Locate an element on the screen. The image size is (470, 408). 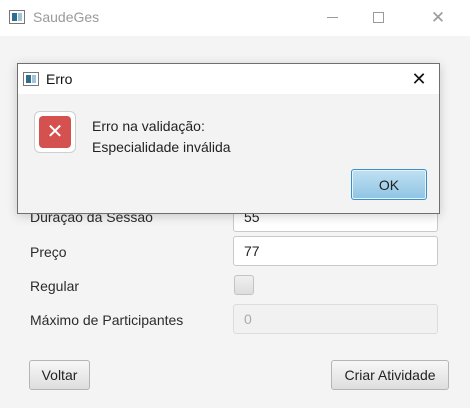
dialog-window-icon is located at coordinates (31, 79).